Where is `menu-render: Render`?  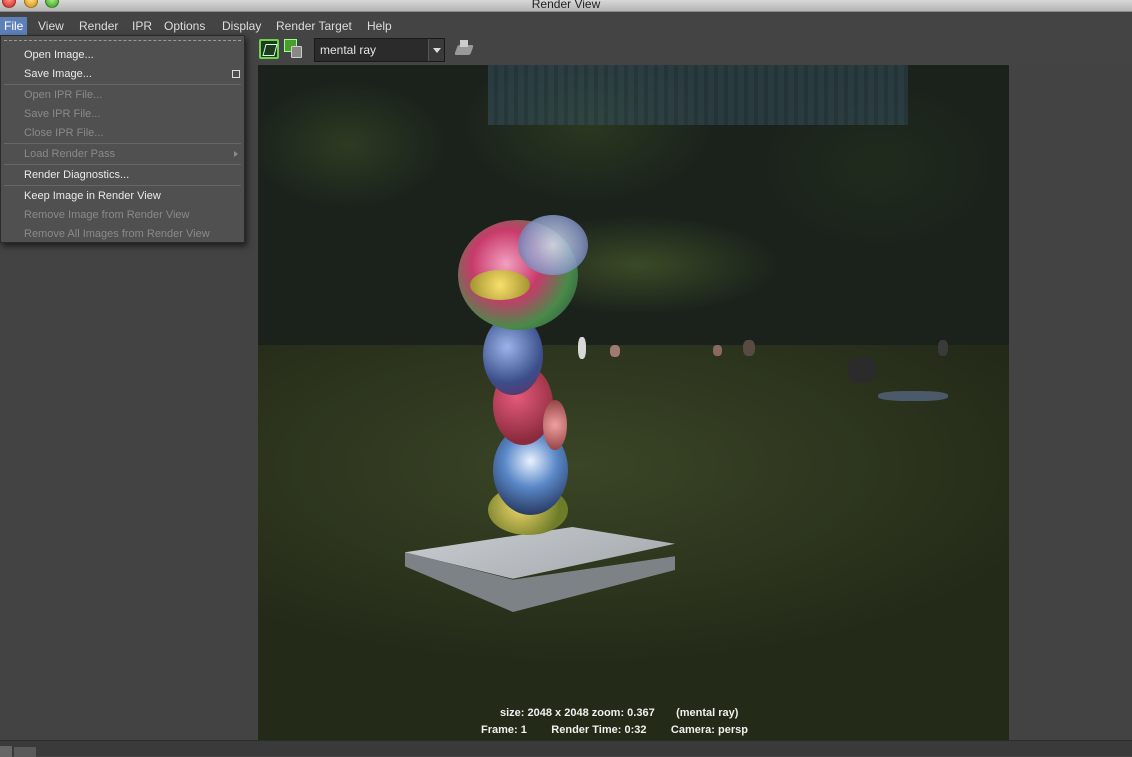
menu-render: Render is located at coordinates (98, 26).